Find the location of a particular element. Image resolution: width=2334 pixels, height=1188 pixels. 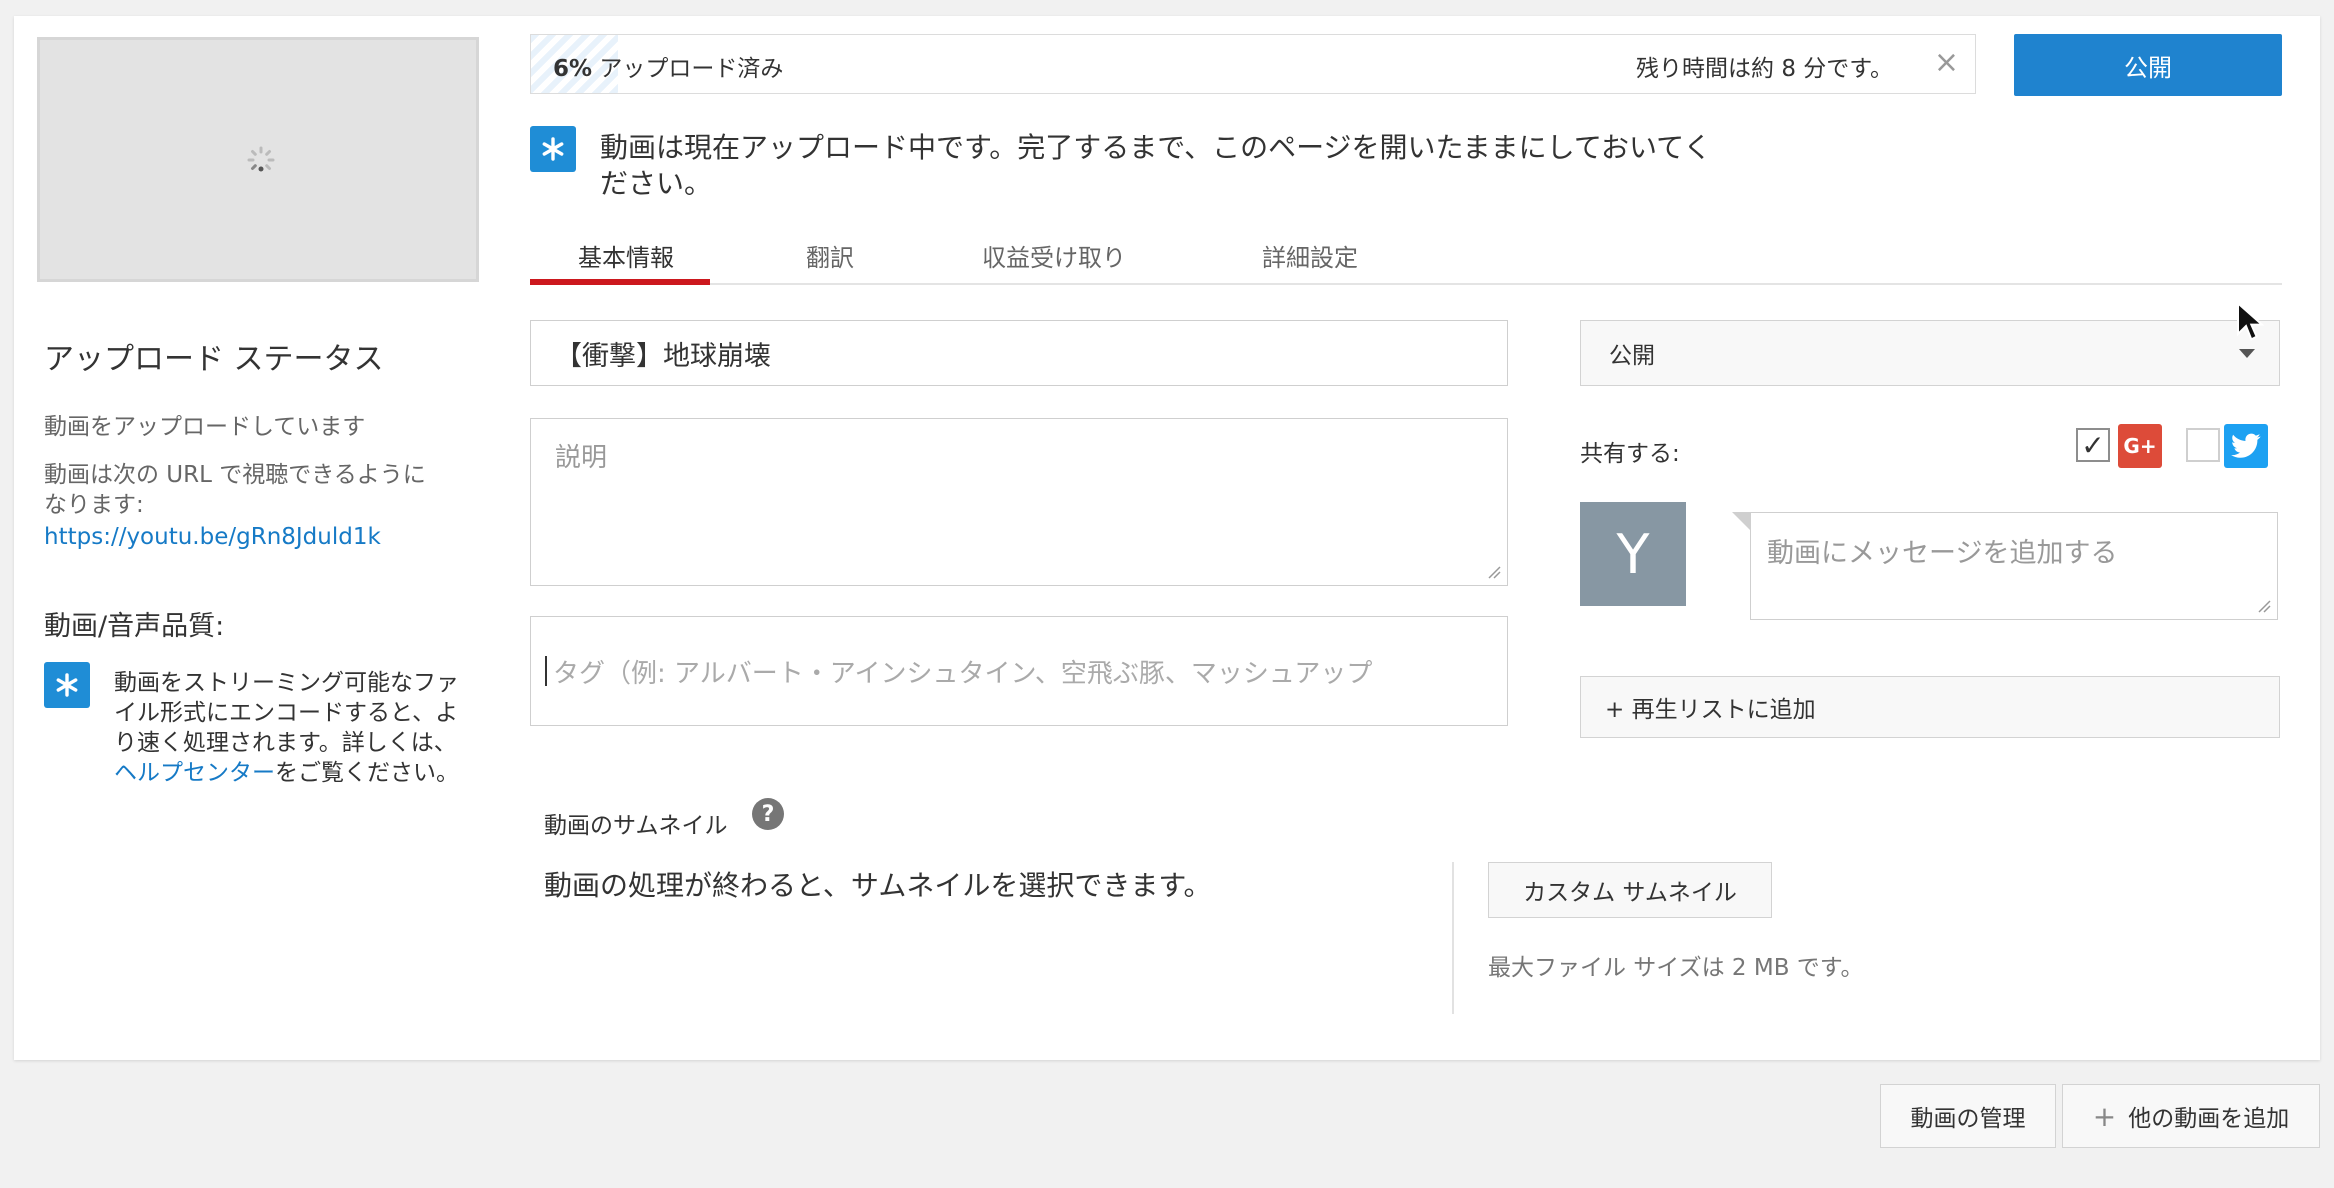

progress-percent: 6% is located at coordinates (573, 69).